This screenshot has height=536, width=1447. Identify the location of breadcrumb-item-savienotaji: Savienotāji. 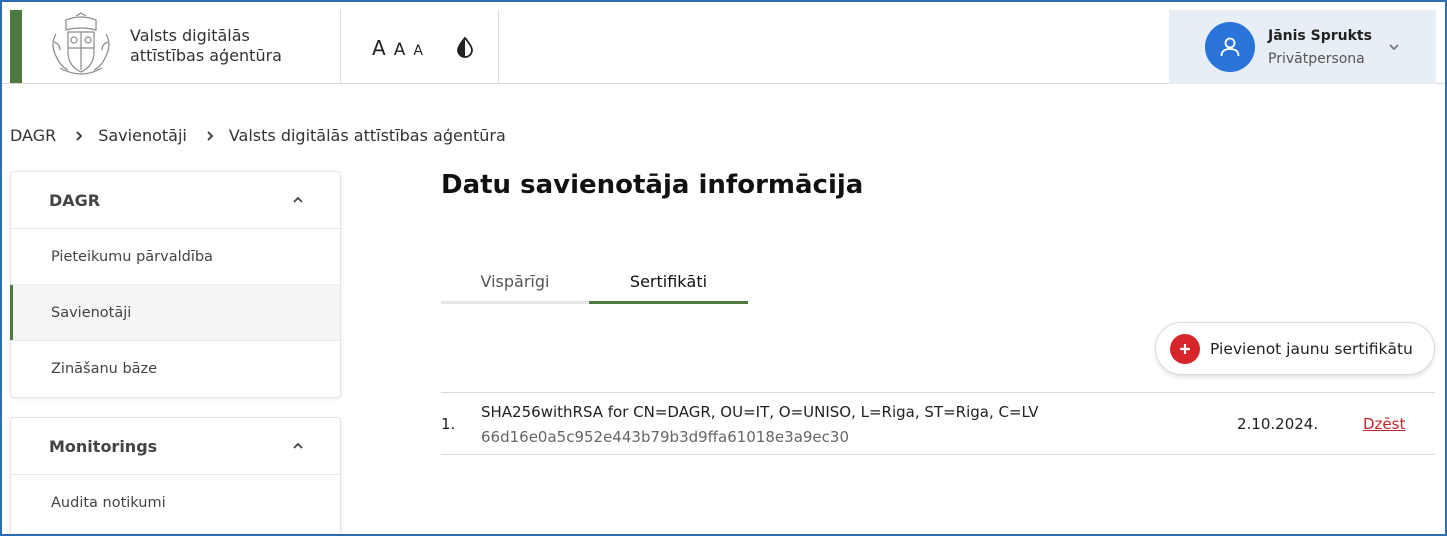
(142, 135).